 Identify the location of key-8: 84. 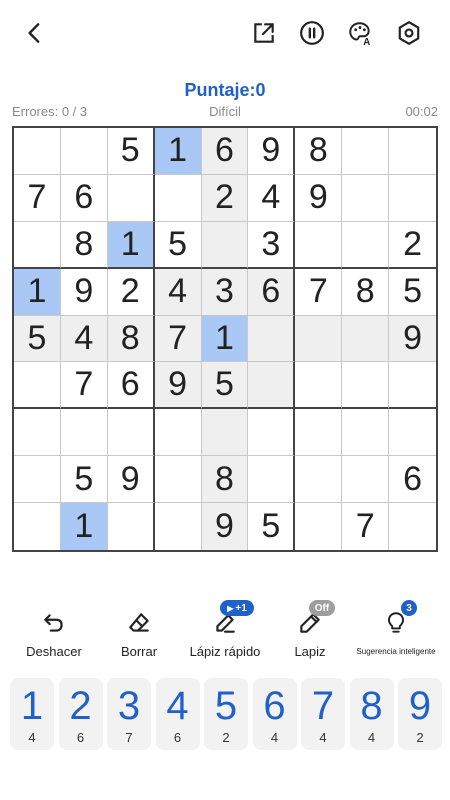
(371, 714).